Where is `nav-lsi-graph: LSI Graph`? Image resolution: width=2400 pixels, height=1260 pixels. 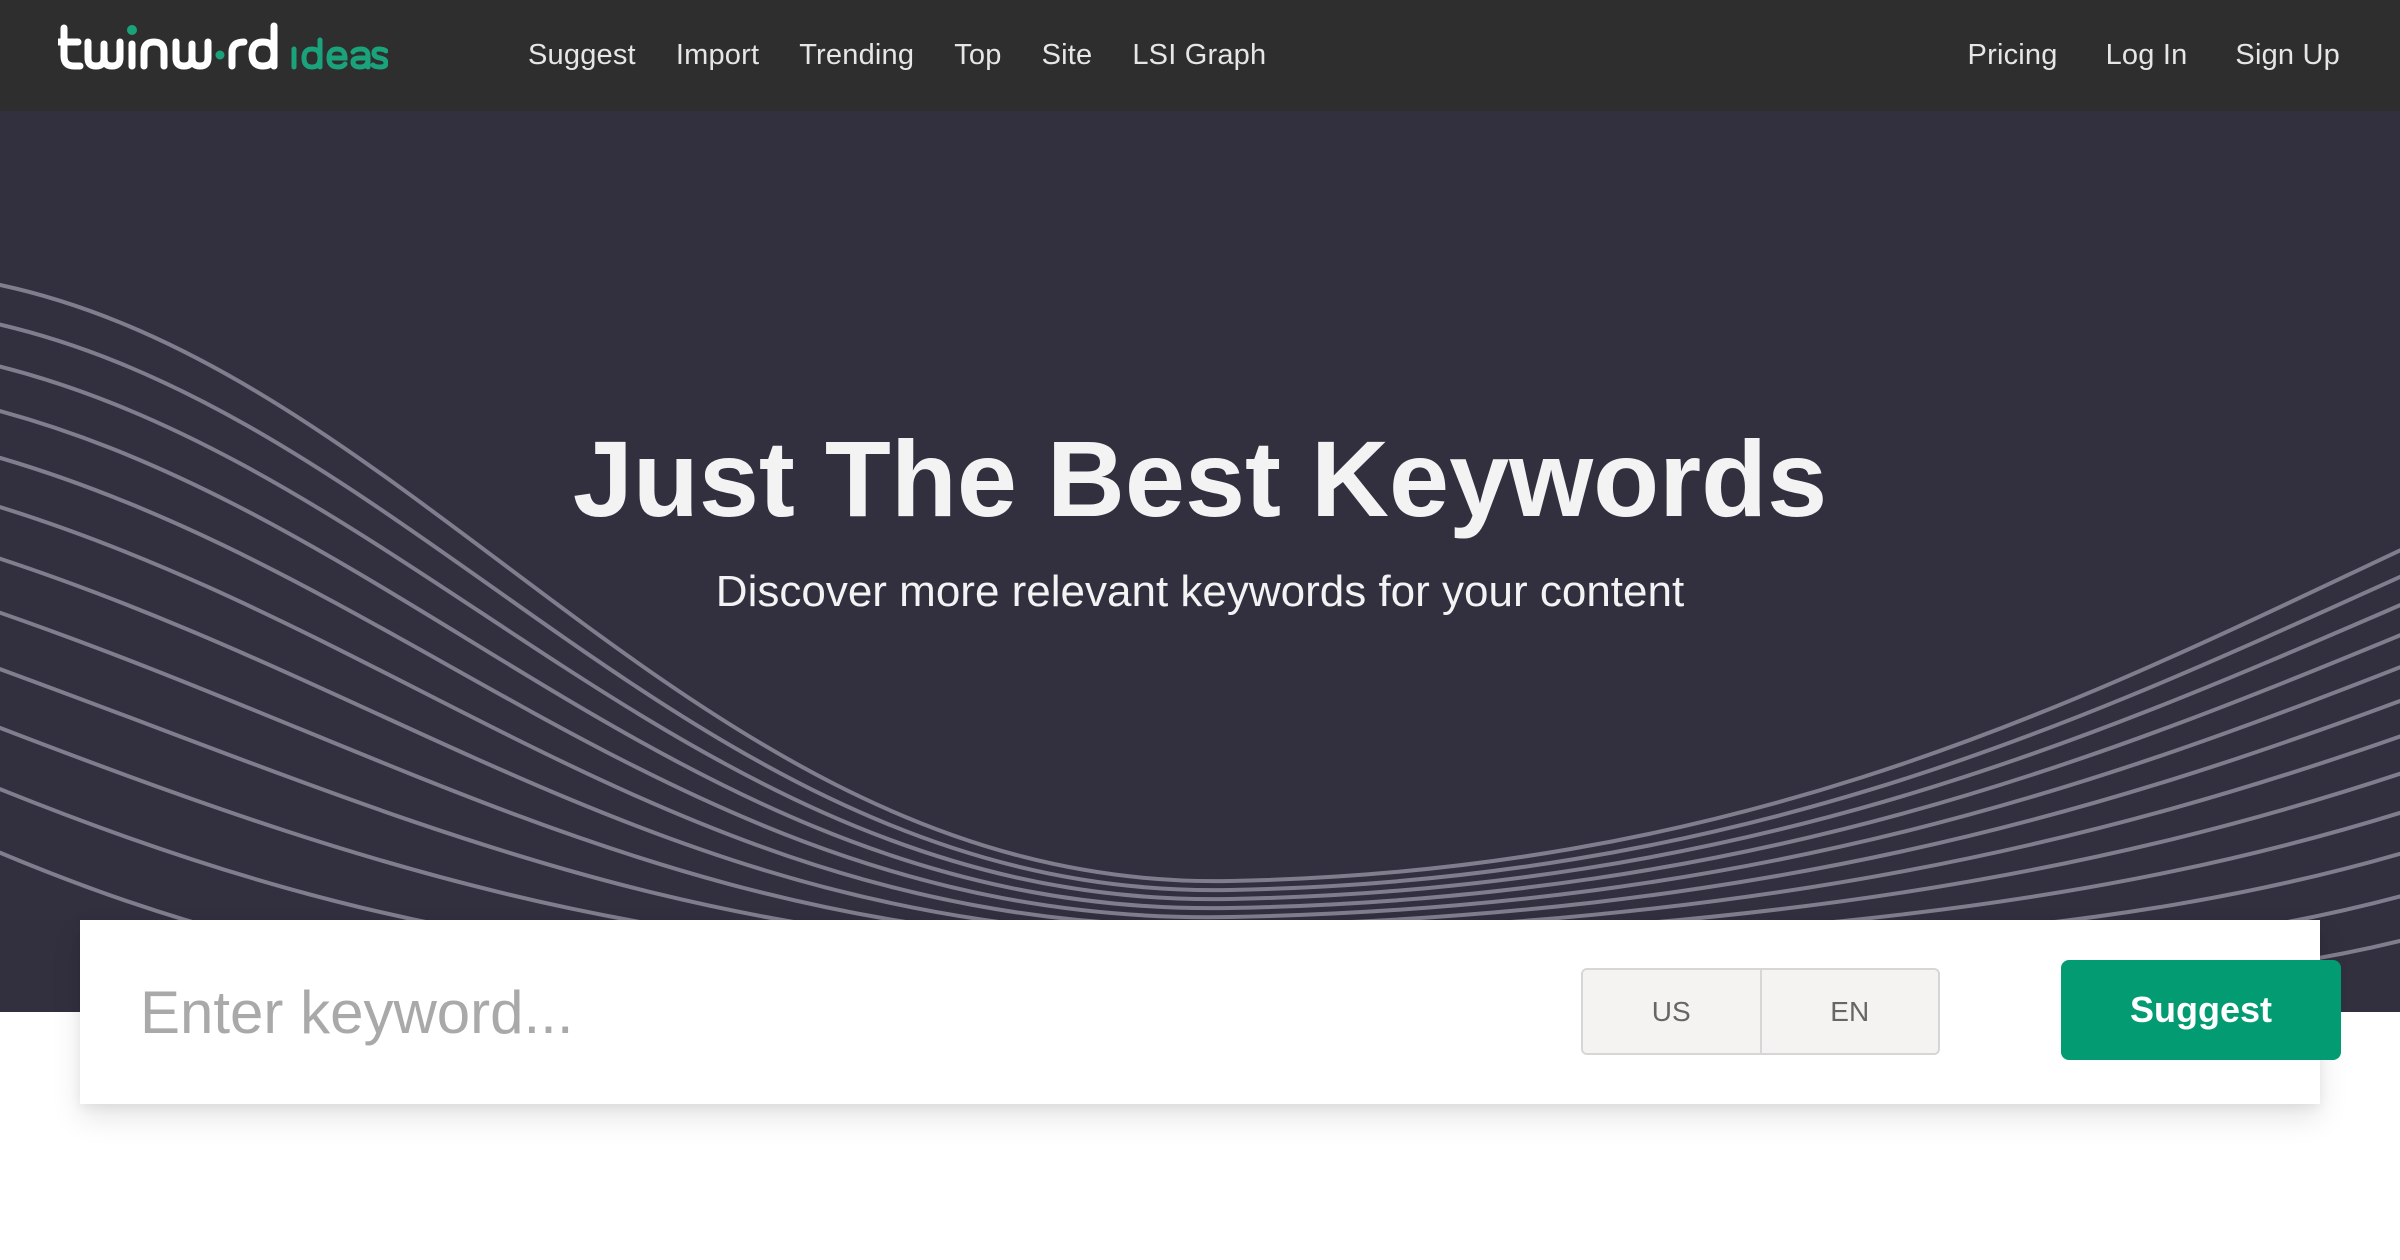
nav-lsi-graph: LSI Graph is located at coordinates (1199, 55).